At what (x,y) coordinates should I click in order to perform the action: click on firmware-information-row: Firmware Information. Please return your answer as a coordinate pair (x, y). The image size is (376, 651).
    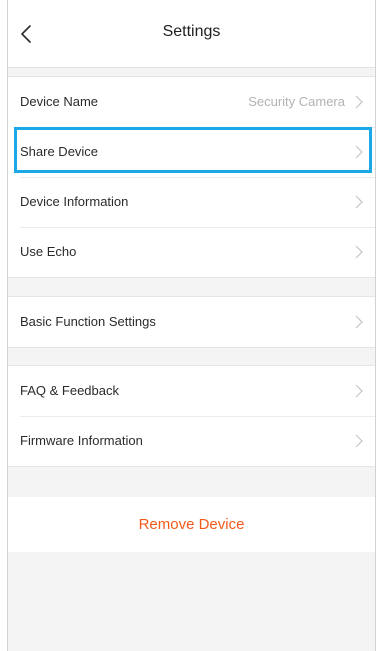
    Looking at the image, I should click on (191, 441).